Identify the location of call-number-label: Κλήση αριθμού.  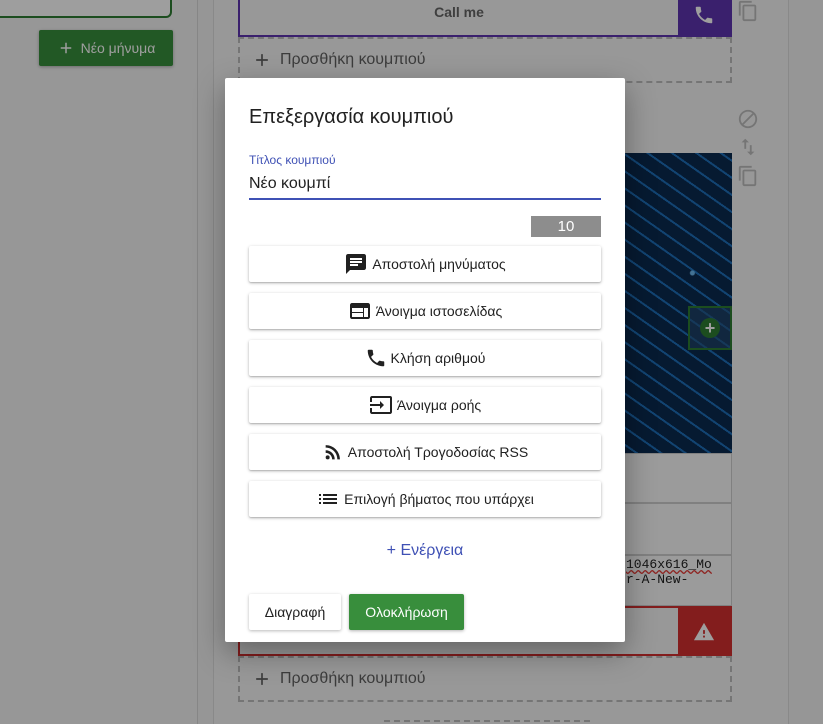
(438, 358).